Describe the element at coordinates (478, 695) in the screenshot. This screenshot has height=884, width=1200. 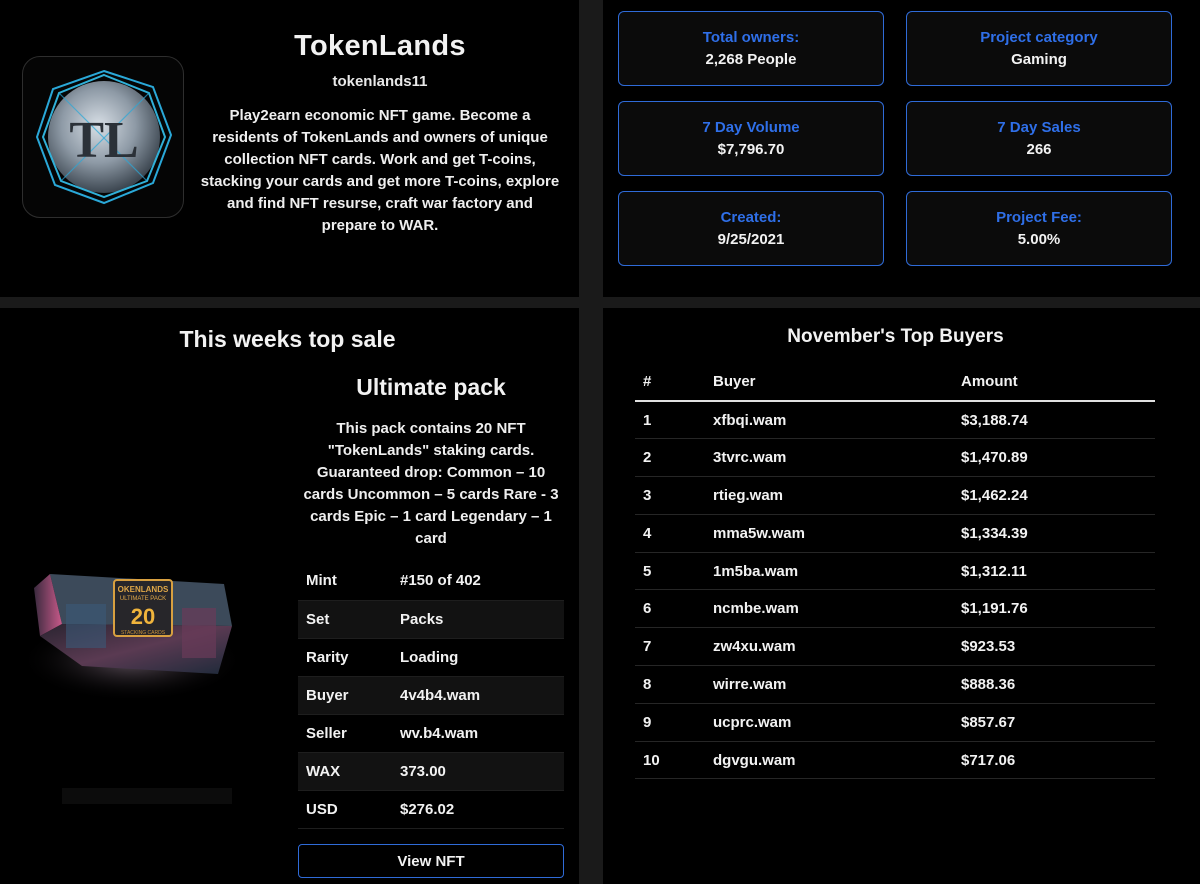
I see `sale-value: 4v4b4.wam` at that location.